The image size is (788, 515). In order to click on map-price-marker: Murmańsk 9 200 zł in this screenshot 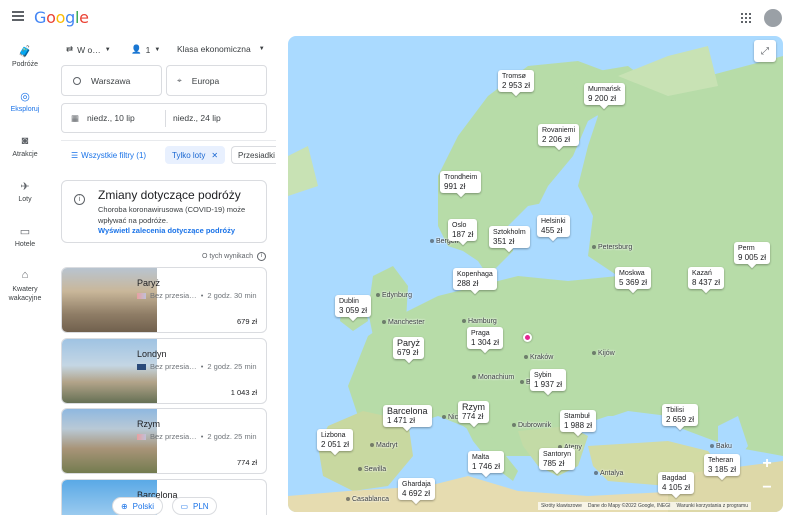, I will do `click(604, 94)`.